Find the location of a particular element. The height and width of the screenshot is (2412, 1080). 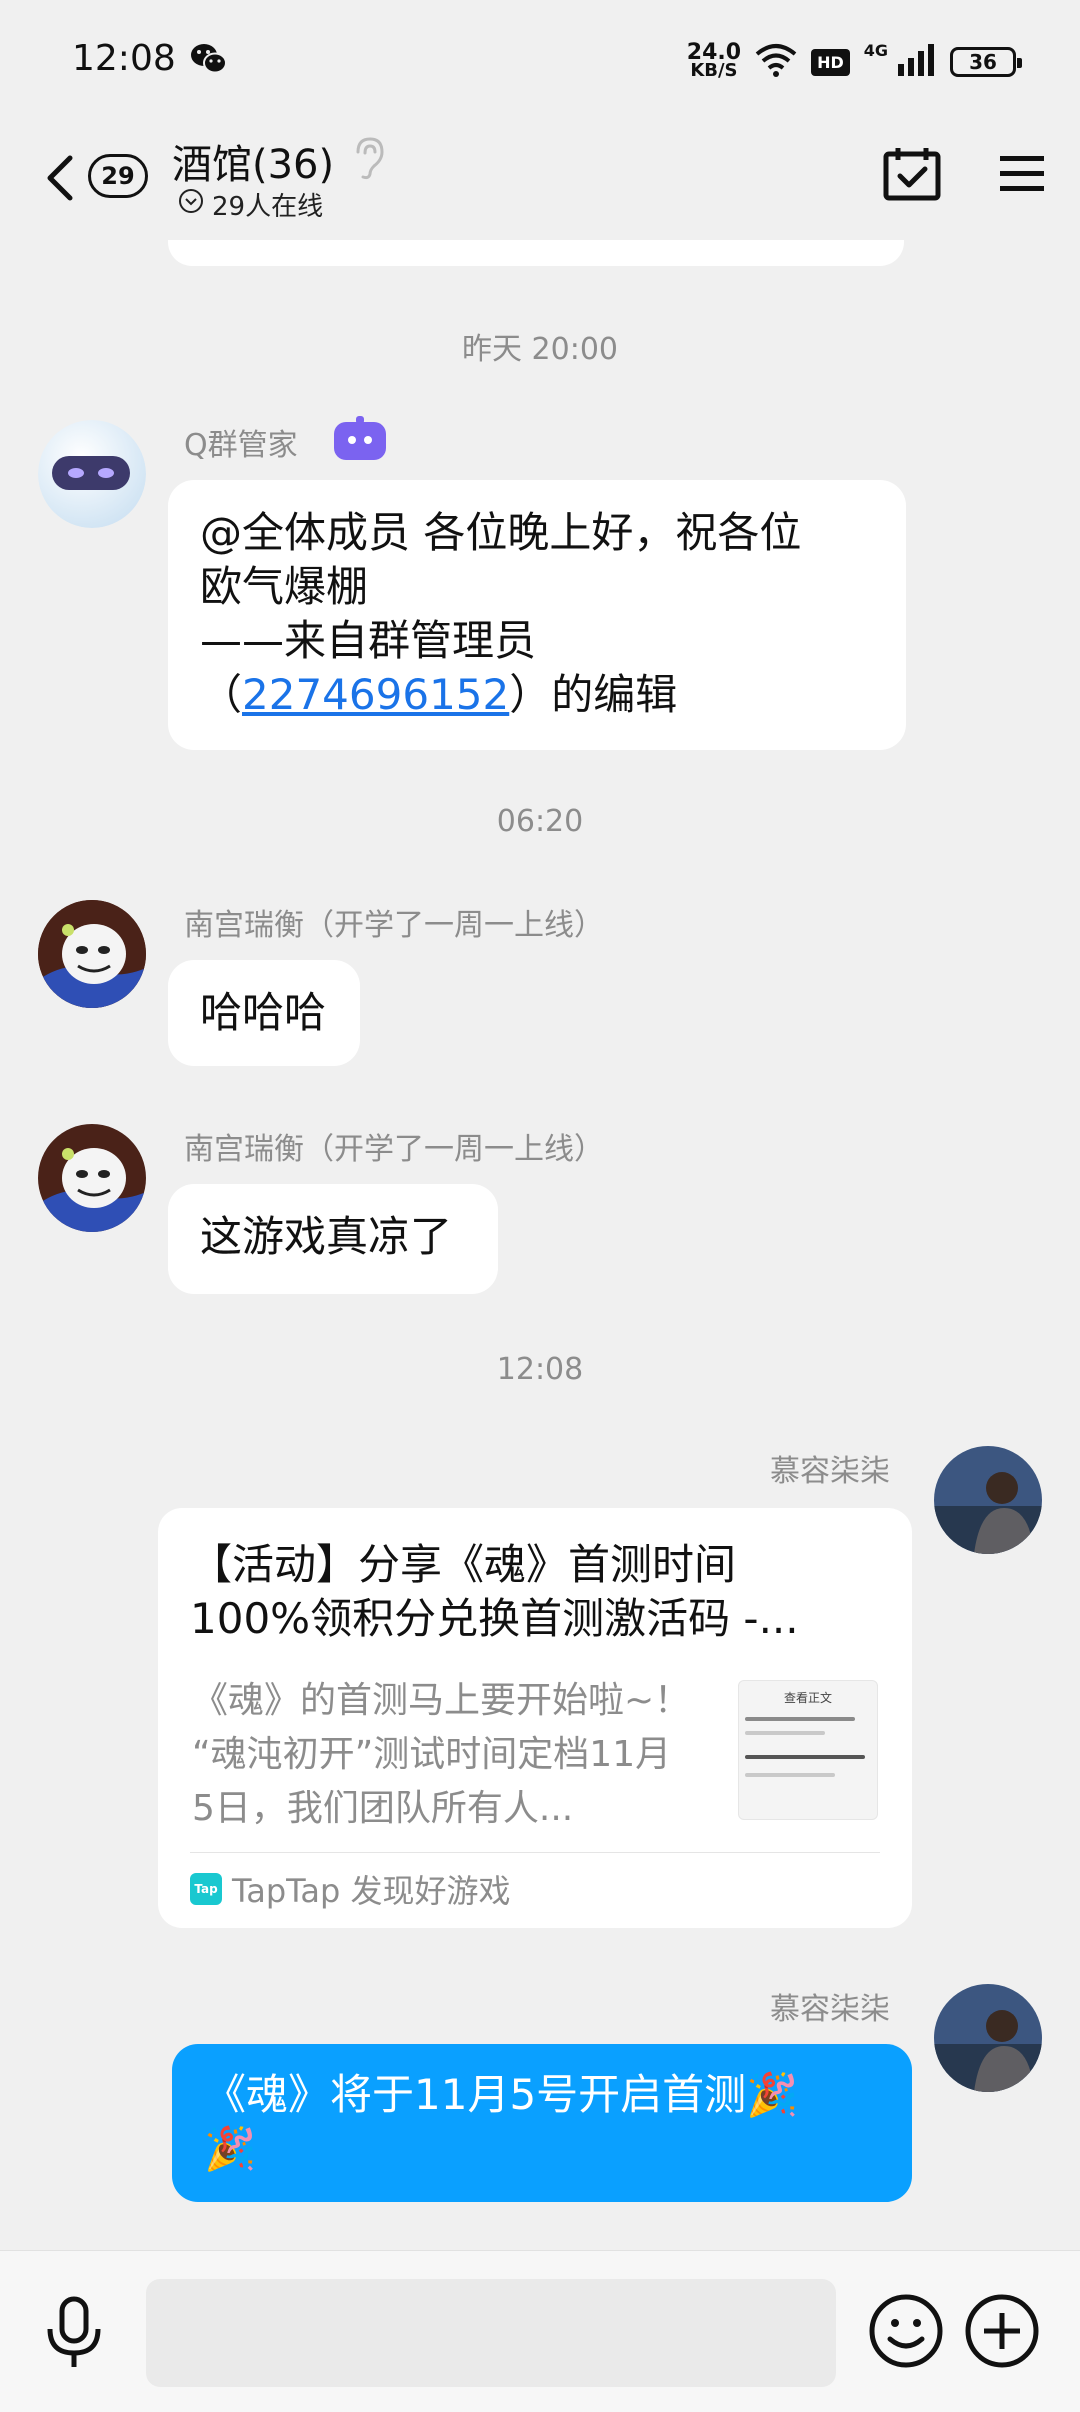

message-line: （2274696152）的编辑 is located at coordinates (537, 695).